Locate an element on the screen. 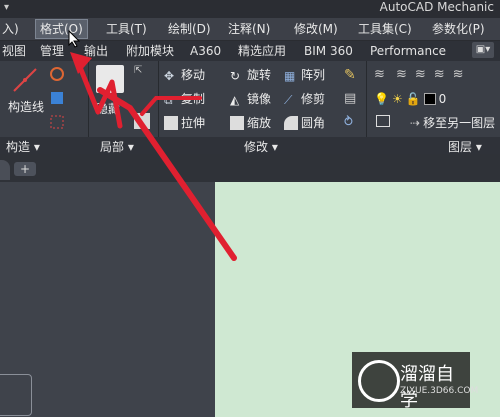 This screenshot has height=417, width=500. watermark-url: ZIXUE.3D66.COM is located at coordinates (439, 391).